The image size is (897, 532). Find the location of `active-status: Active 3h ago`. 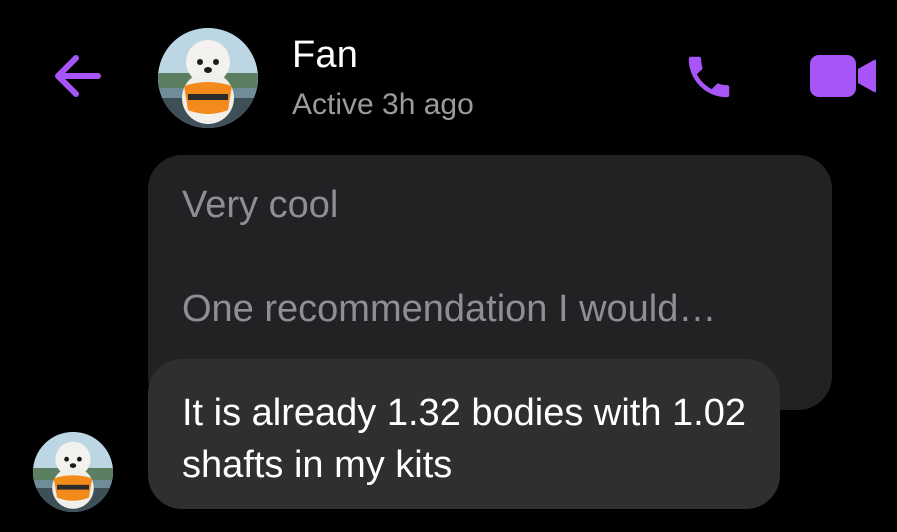

active-status: Active 3h ago is located at coordinates (383, 104).